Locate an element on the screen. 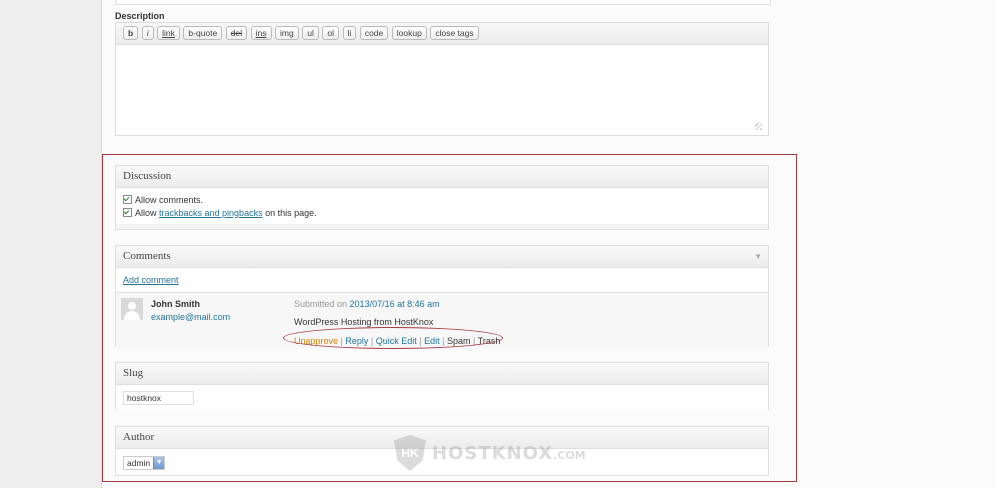 The height and width of the screenshot is (488, 996). code-button: code is located at coordinates (374, 33).